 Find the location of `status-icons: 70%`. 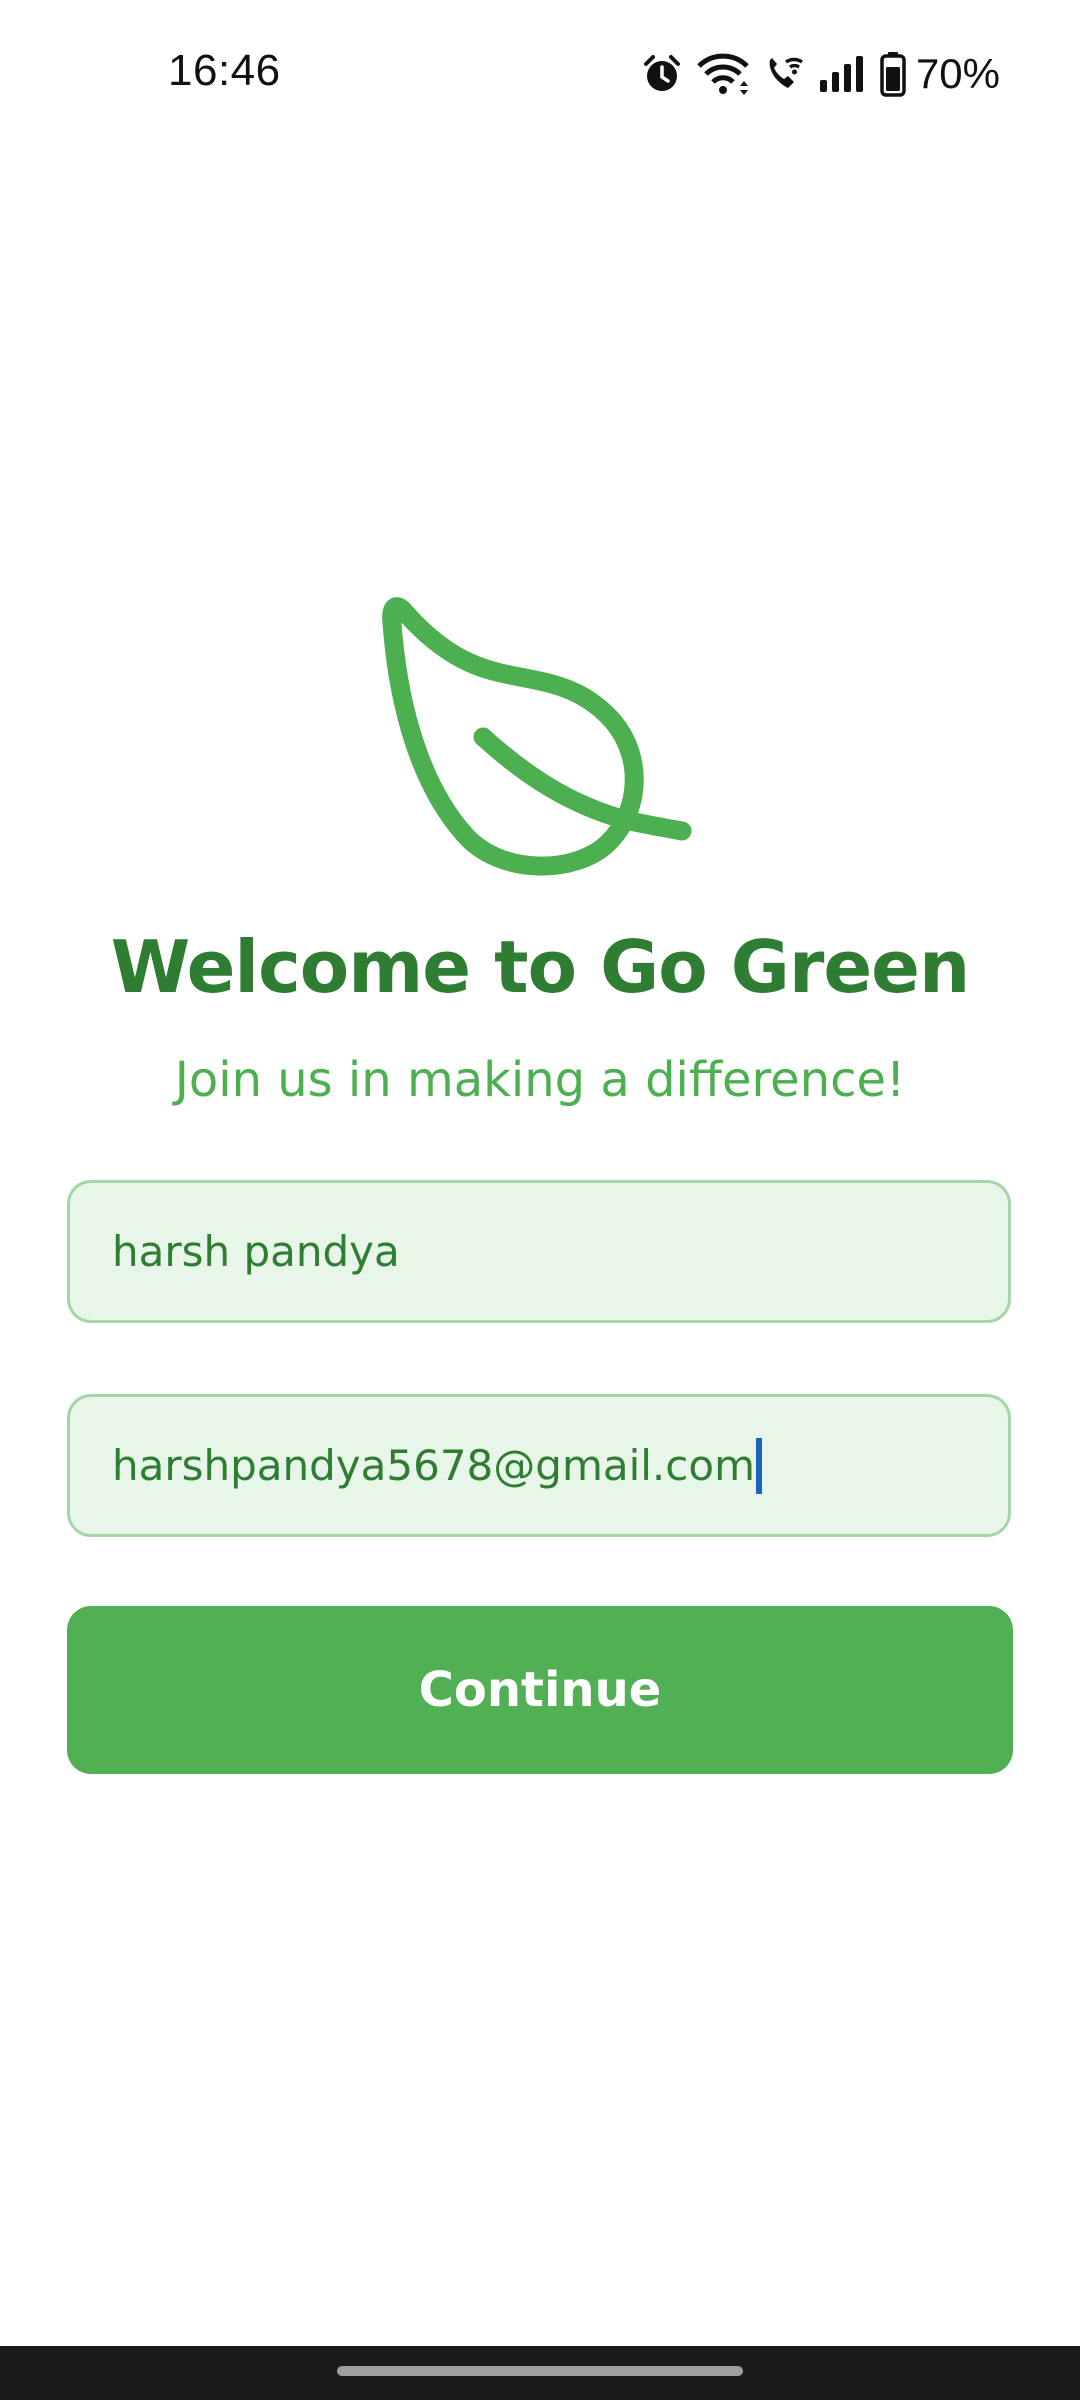

status-icons: 70% is located at coordinates (820, 74).